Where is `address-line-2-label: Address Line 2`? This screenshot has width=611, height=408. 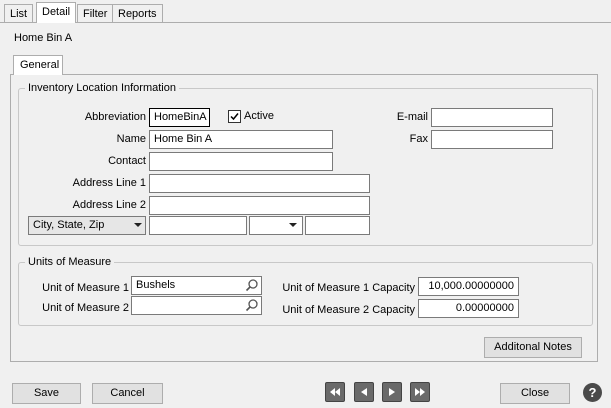
address-line-2-label: Address Line 2 is located at coordinates (109, 205).